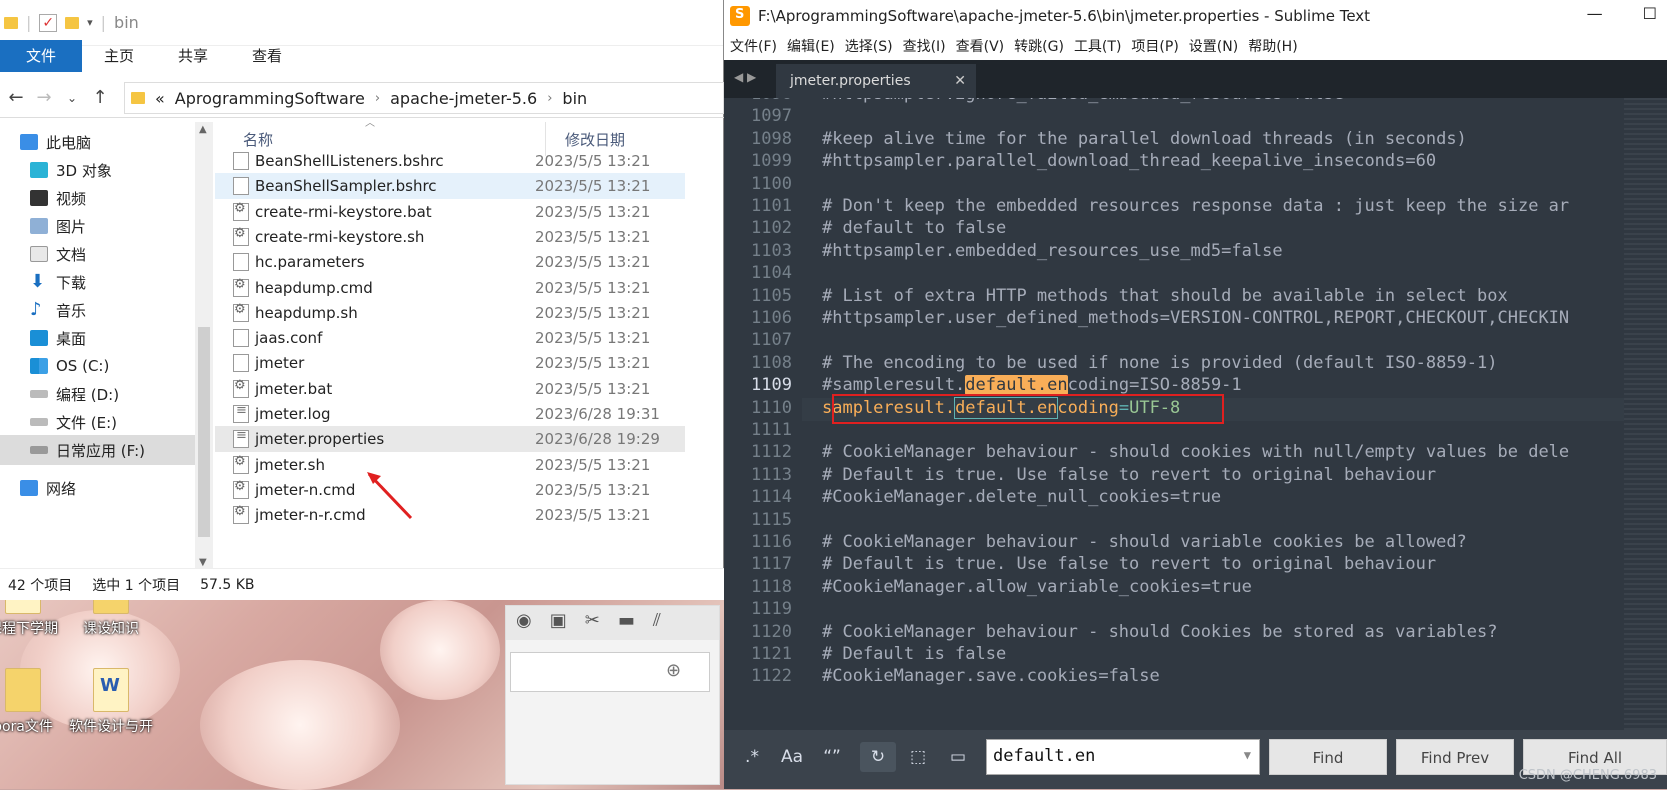 The width and height of the screenshot is (1667, 790). I want to click on nav-item-documents: 文档, so click(97, 254).